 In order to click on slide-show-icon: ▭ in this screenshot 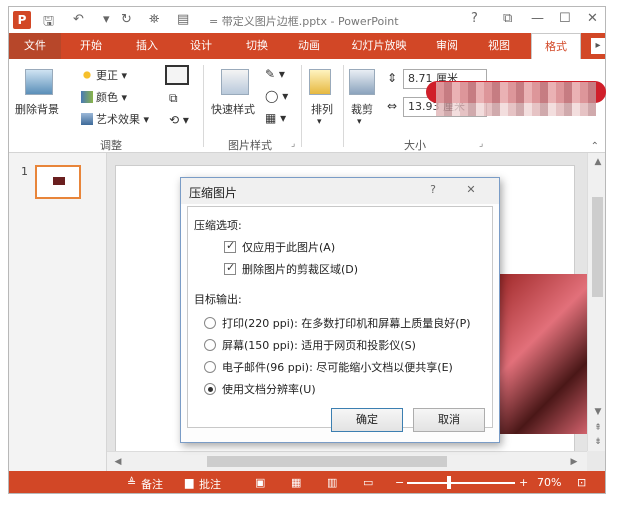, I will do `click(368, 482)`.